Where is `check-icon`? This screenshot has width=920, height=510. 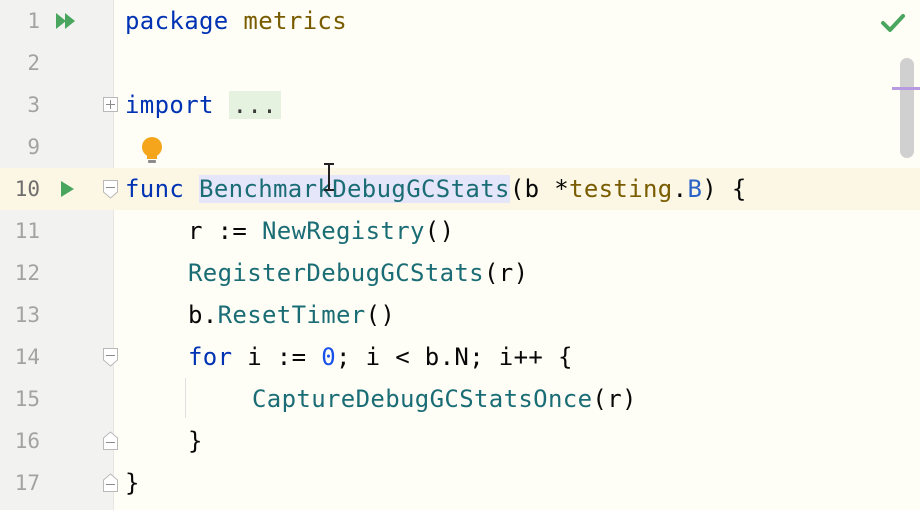
check-icon is located at coordinates (893, 25).